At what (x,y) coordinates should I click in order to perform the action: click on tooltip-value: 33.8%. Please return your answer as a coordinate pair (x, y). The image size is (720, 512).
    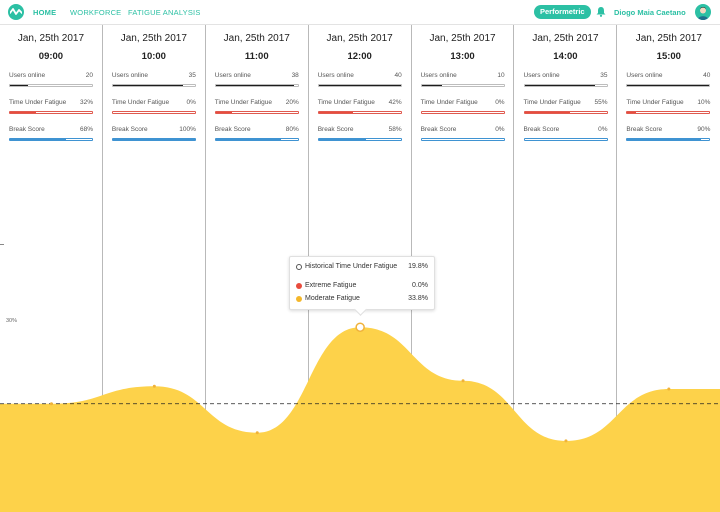
    Looking at the image, I should click on (418, 298).